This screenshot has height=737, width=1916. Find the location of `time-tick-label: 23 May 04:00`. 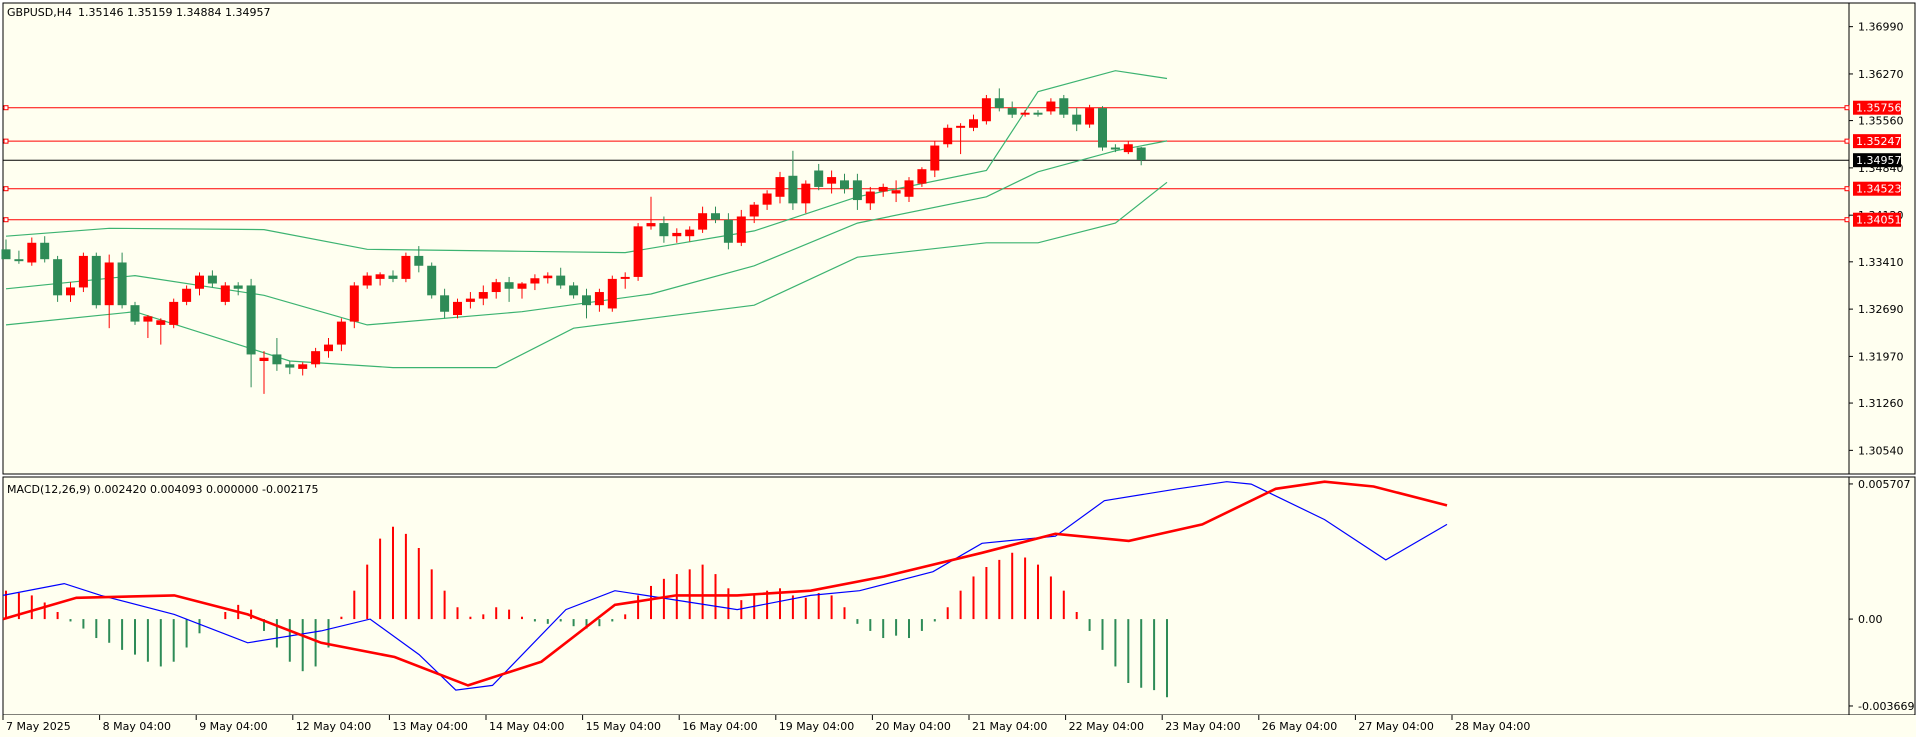

time-tick-label: 23 May 04:00 is located at coordinates (1202, 726).